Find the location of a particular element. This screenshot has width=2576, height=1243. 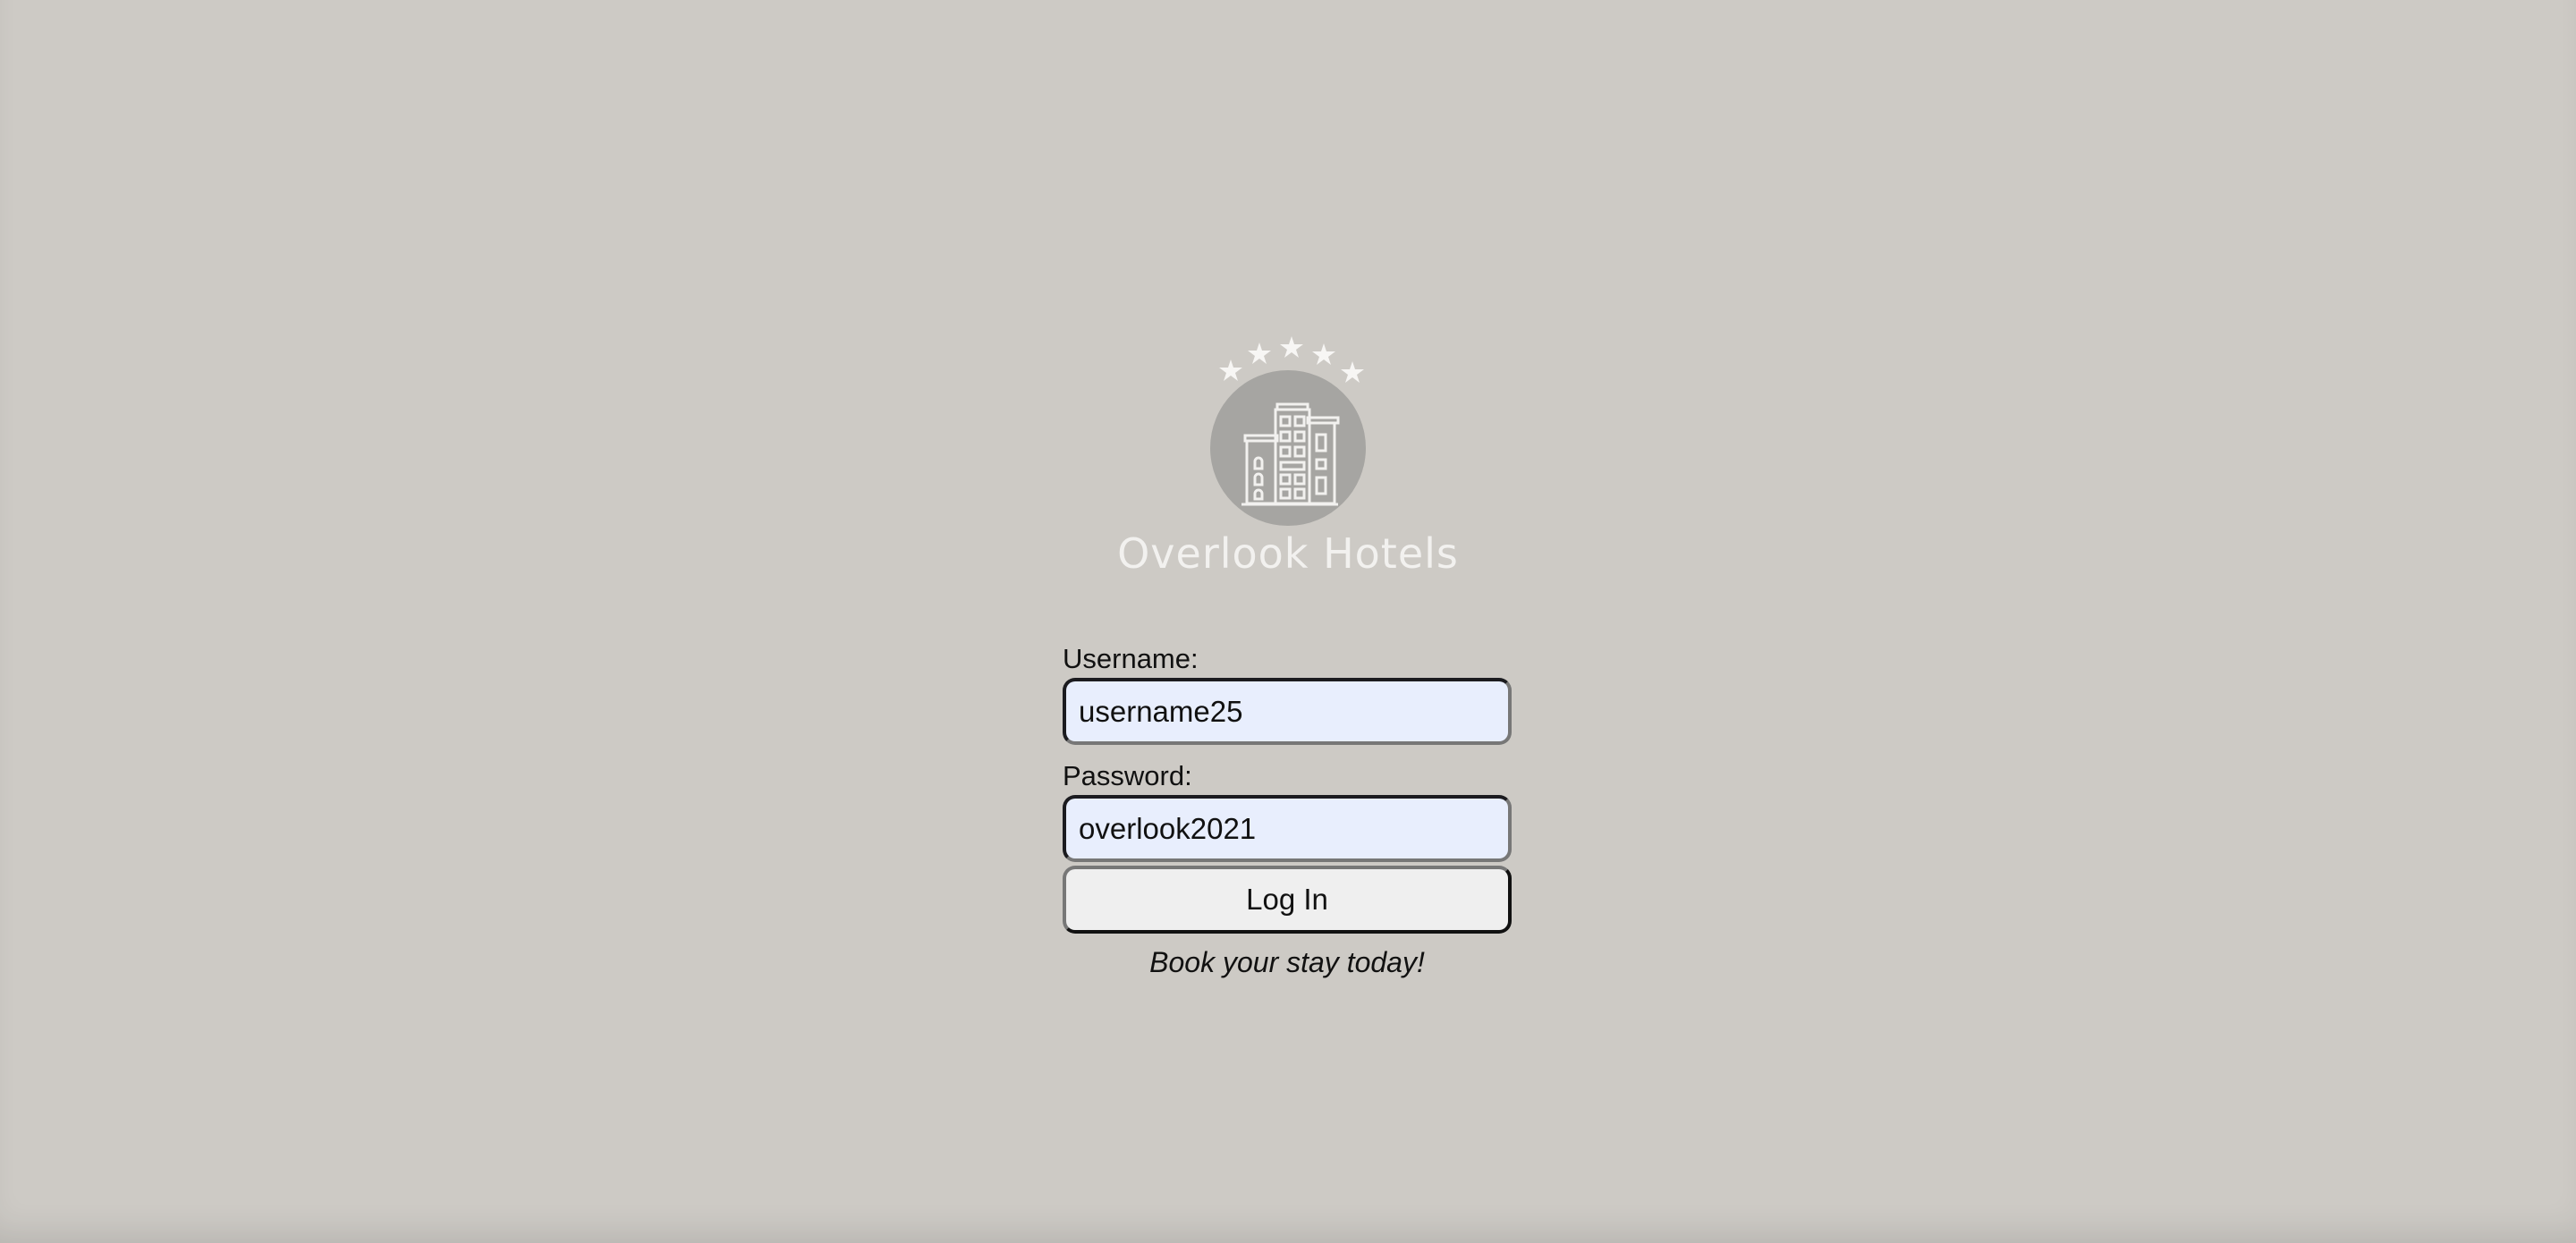

username-input is located at coordinates (1287, 711).